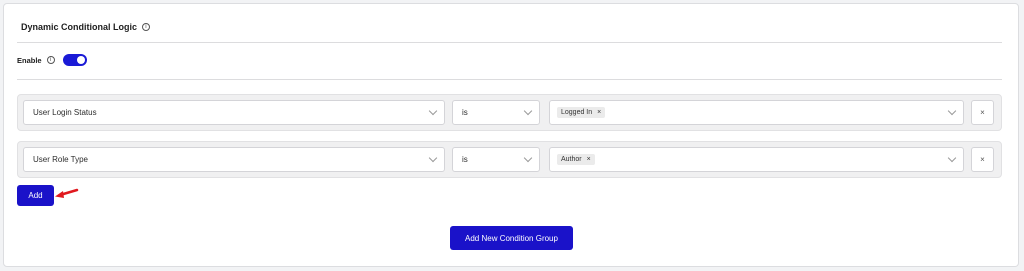 This screenshot has height=271, width=1024. I want to click on enable-toggle, so click(74, 60).